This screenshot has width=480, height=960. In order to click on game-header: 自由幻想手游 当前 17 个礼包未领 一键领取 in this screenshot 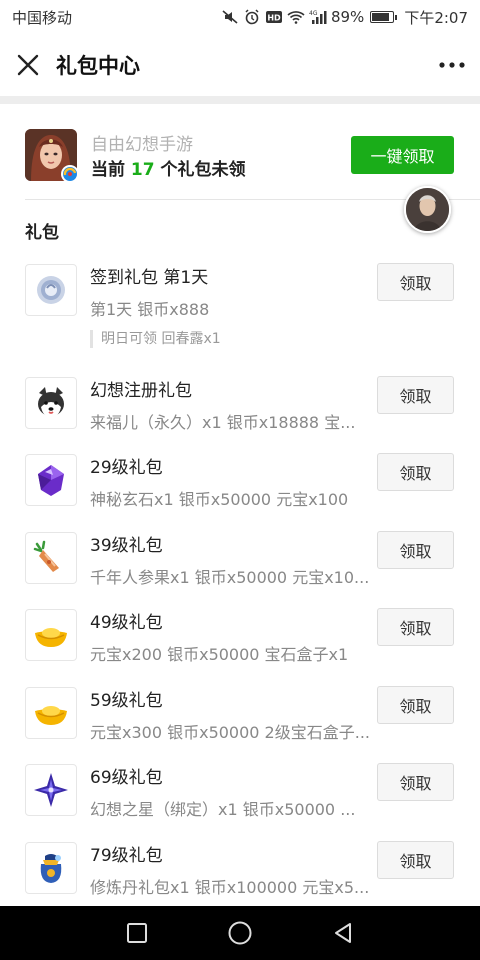, I will do `click(240, 152)`.